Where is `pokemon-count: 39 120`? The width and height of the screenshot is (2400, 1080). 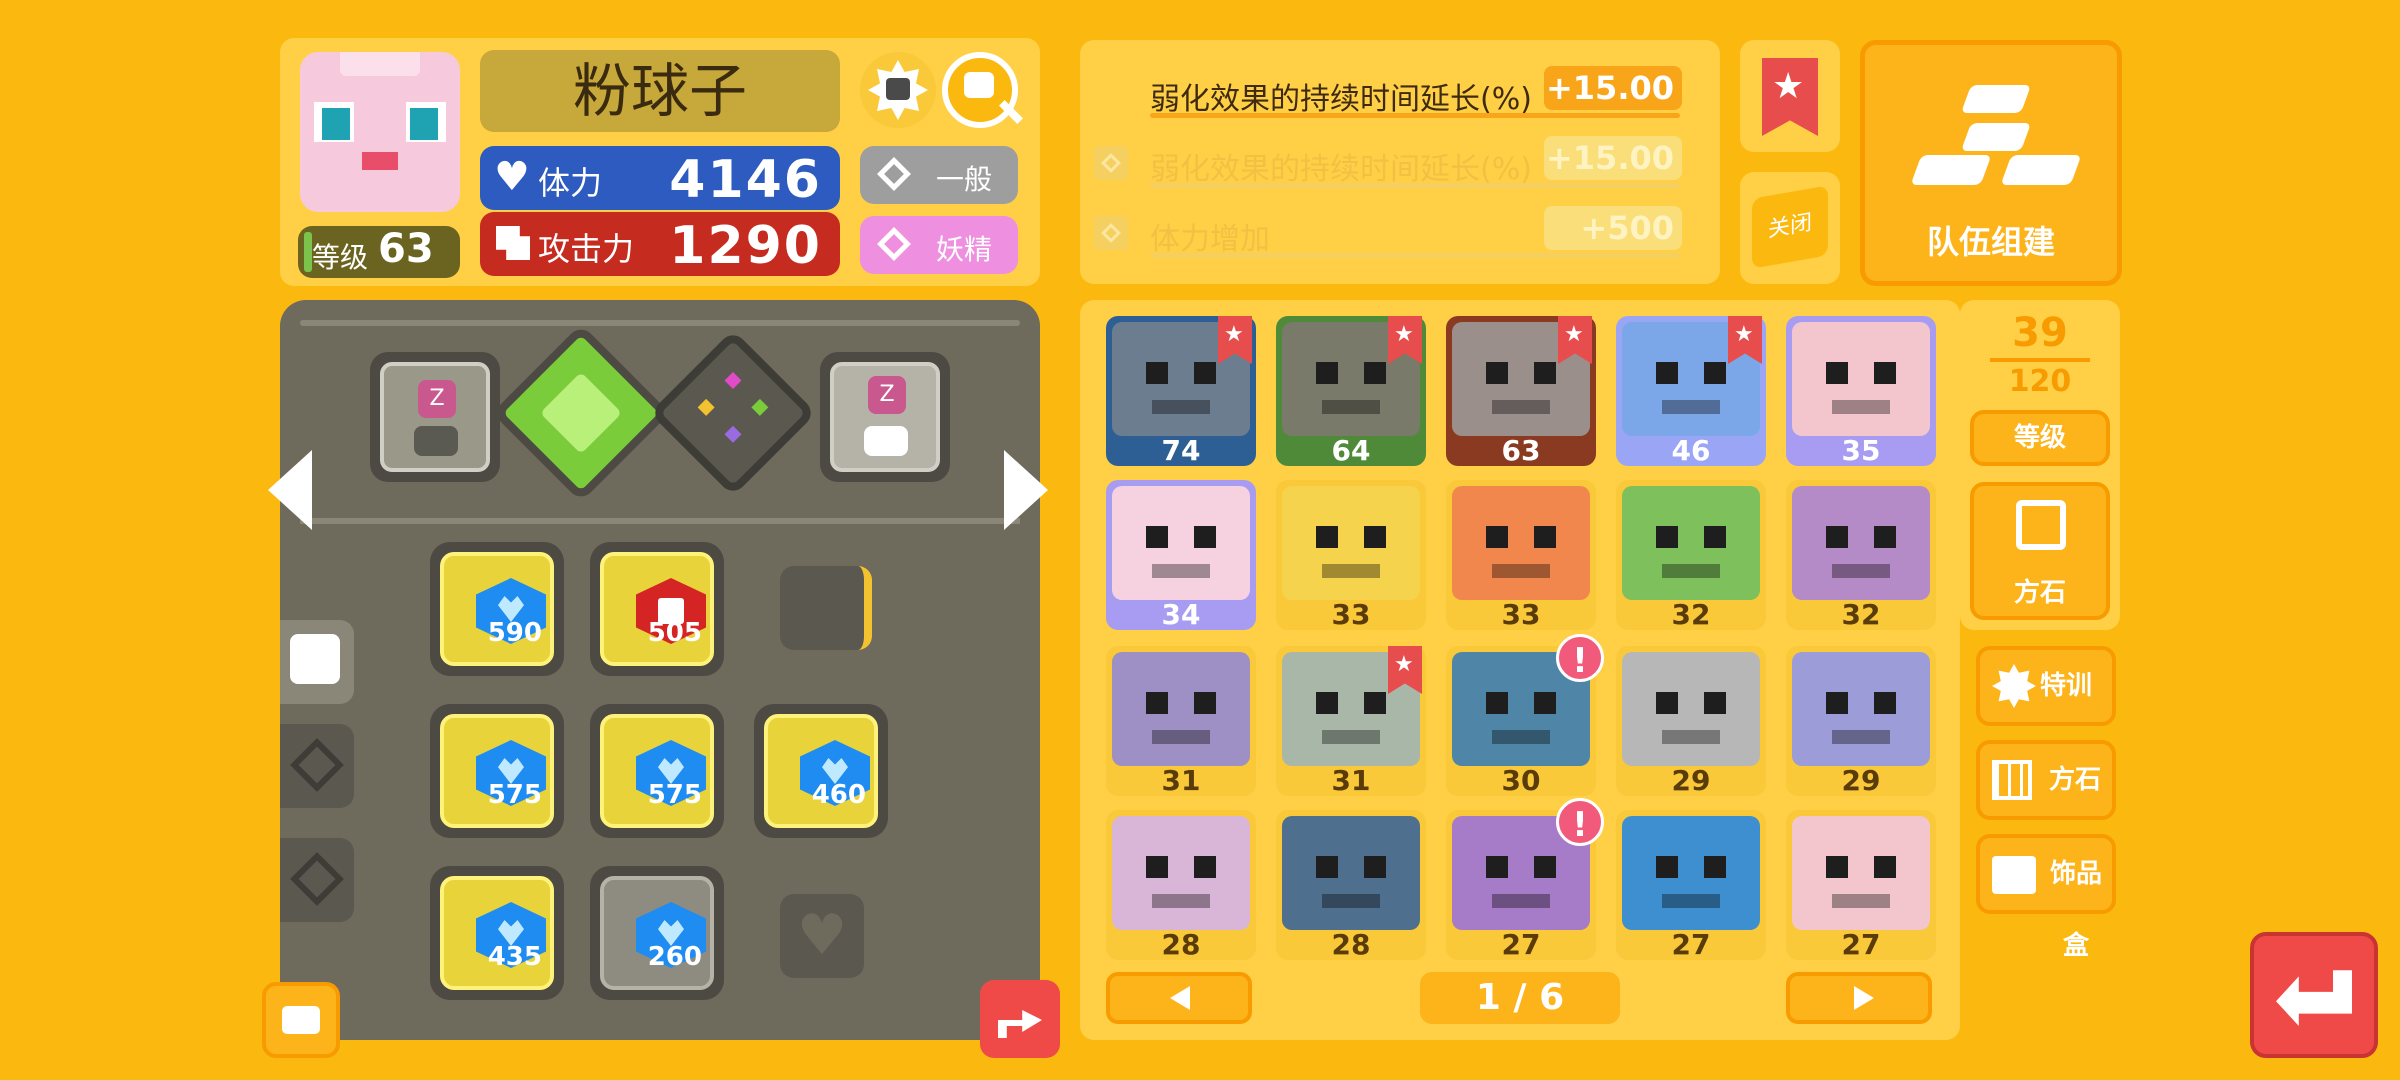 pokemon-count: 39 120 is located at coordinates (2040, 354).